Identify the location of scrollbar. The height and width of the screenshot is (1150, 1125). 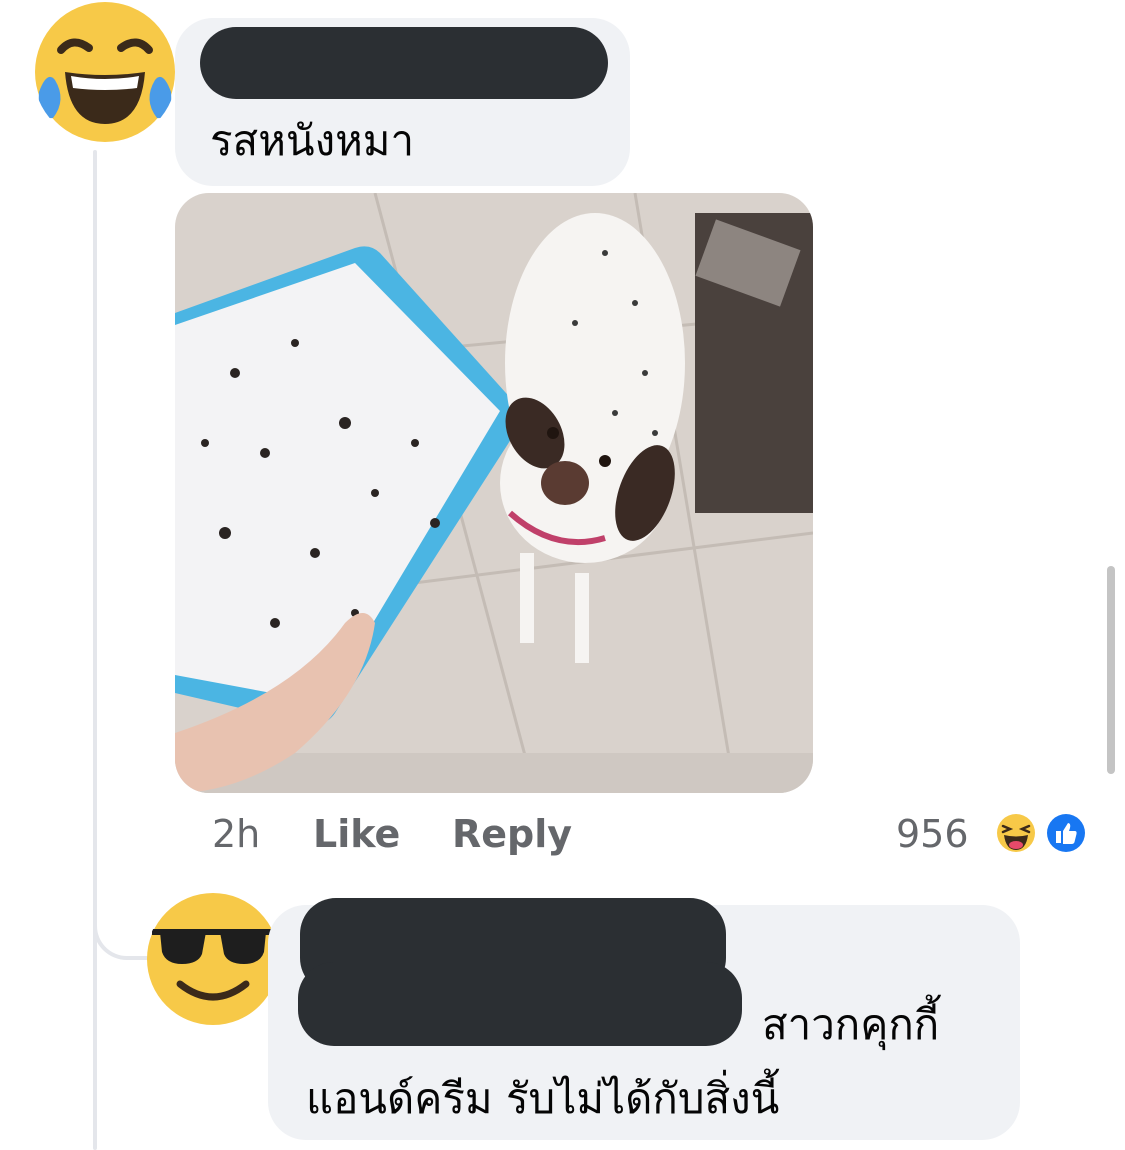
(1111, 670).